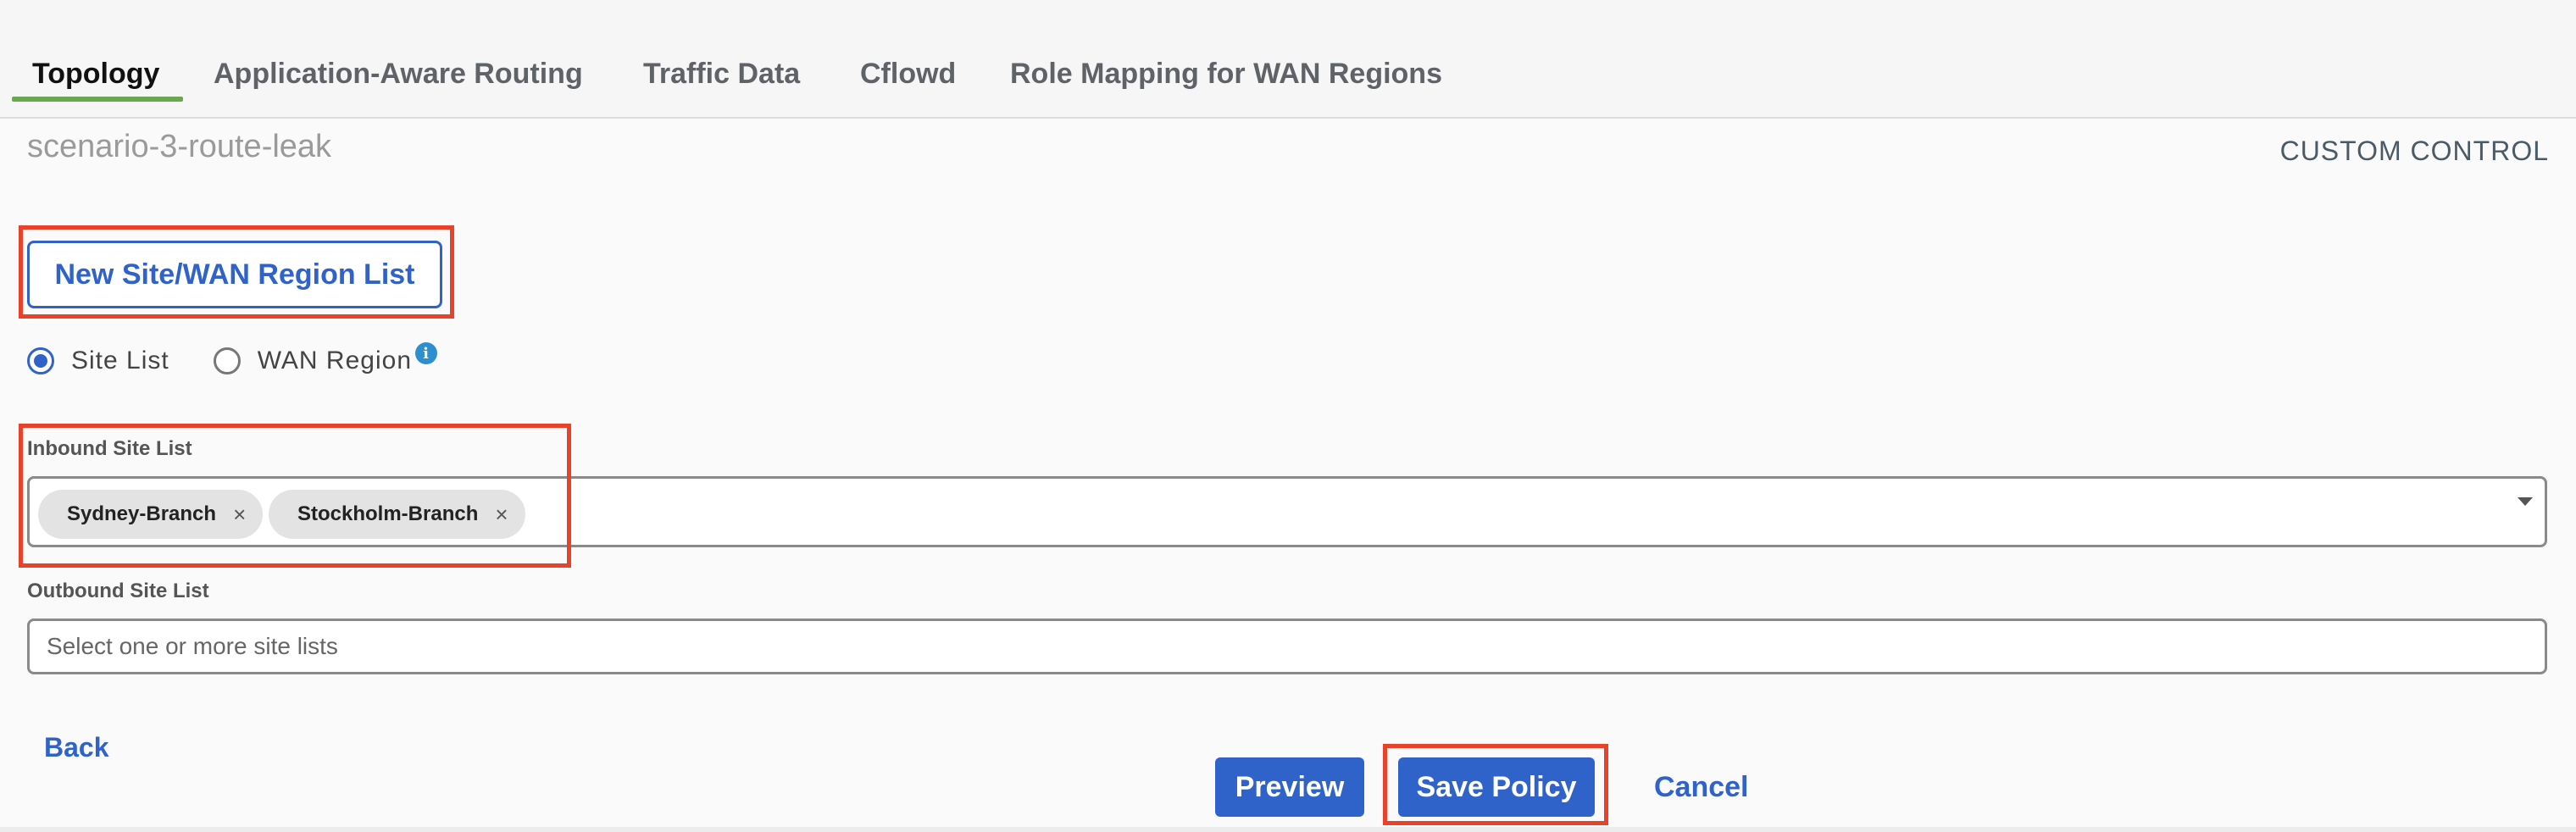 This screenshot has height=832, width=2576. What do you see at coordinates (227, 360) in the screenshot?
I see `wan-region-radio` at bounding box center [227, 360].